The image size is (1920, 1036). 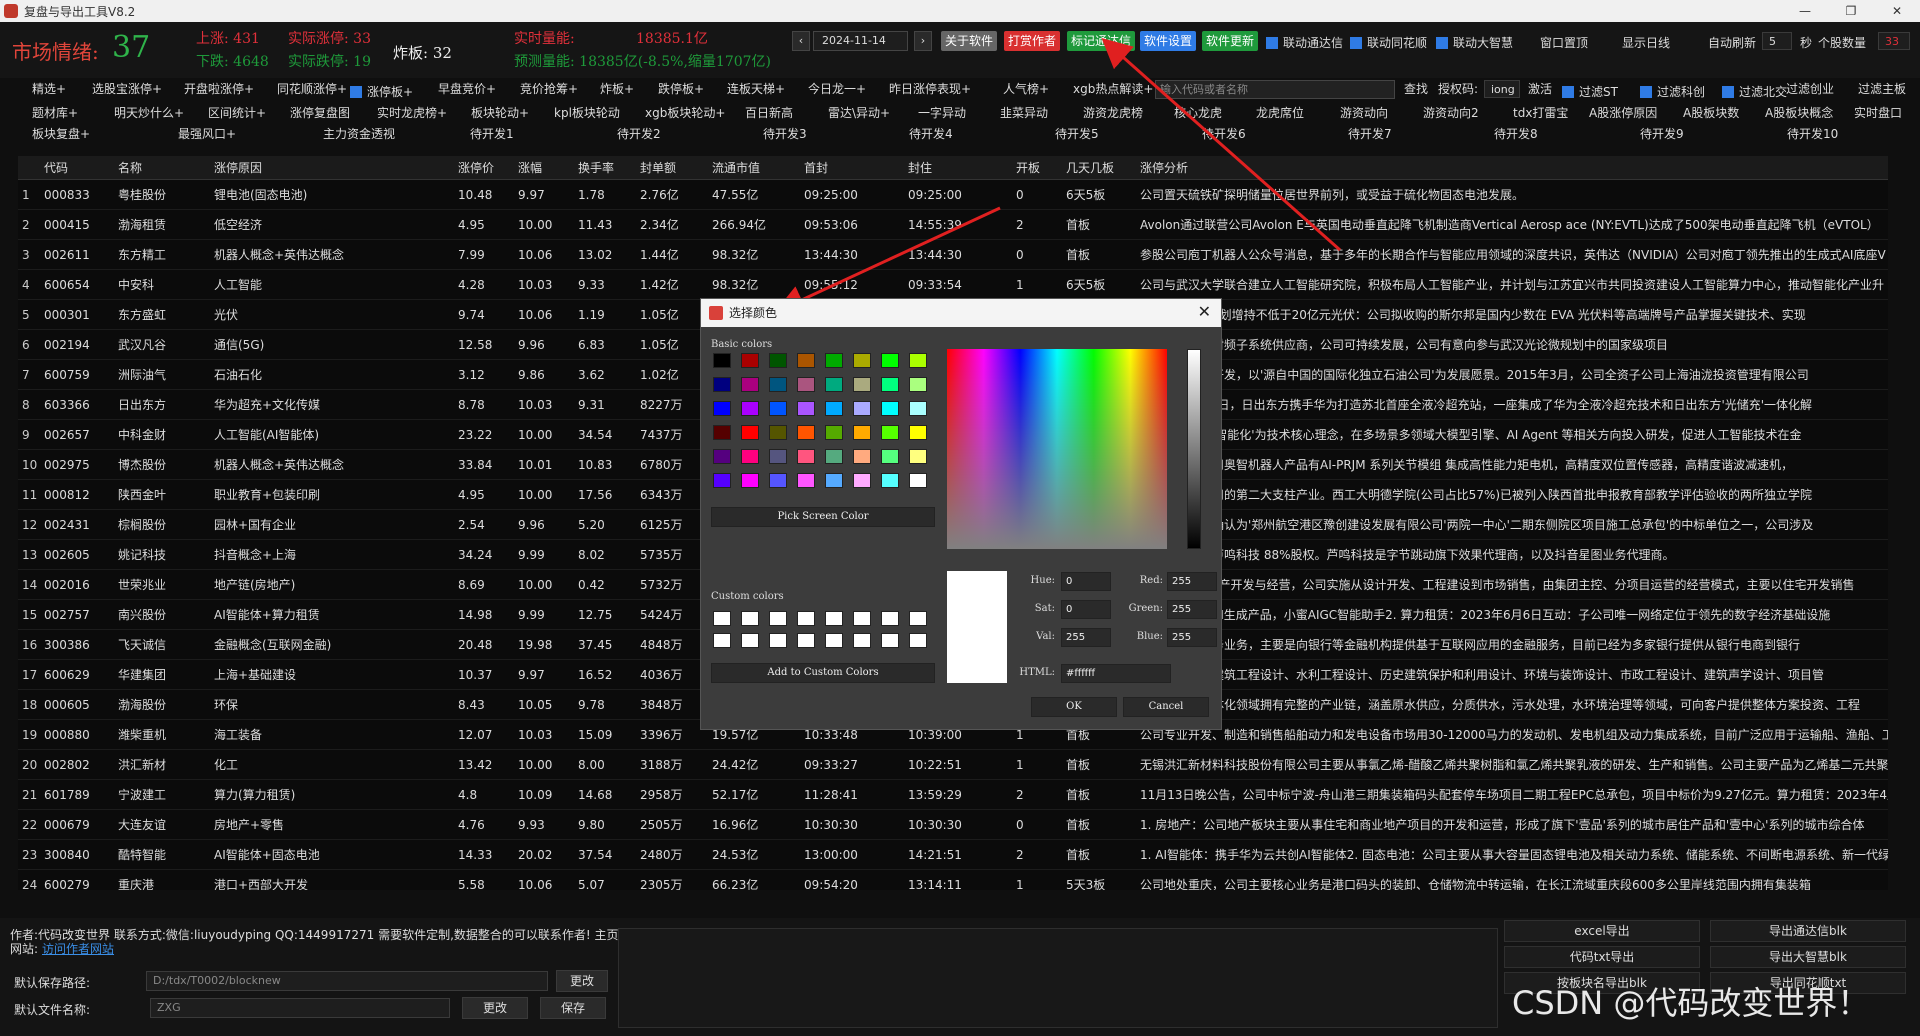 I want to click on tag-one-word: 一字异动, so click(x=942, y=113).